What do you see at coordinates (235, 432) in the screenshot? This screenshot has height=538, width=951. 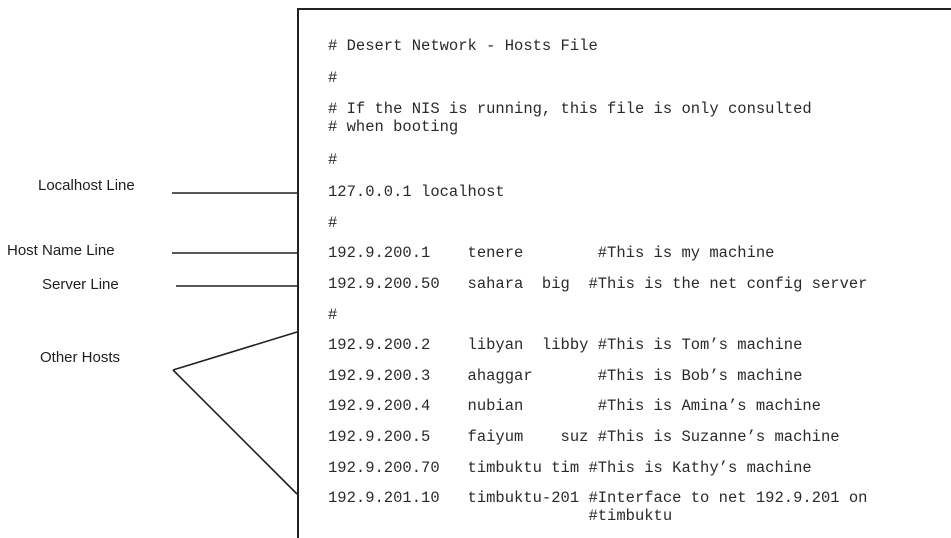 I see `other-hosts-lower-line` at bounding box center [235, 432].